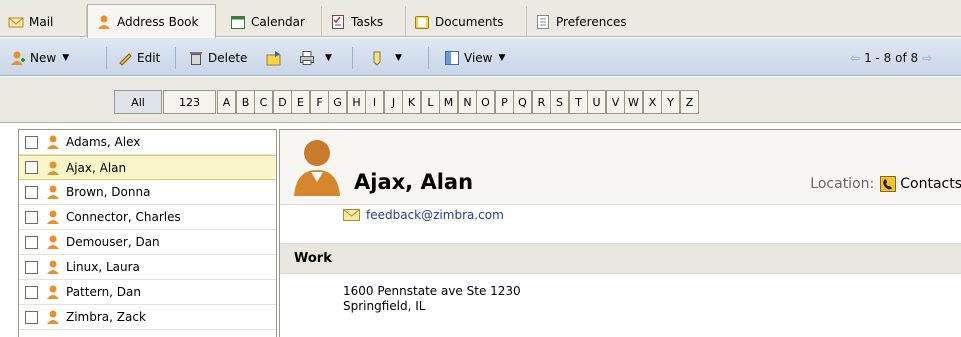 The image size is (961, 337). I want to click on list-item: Pattern, Dan, so click(147, 292).